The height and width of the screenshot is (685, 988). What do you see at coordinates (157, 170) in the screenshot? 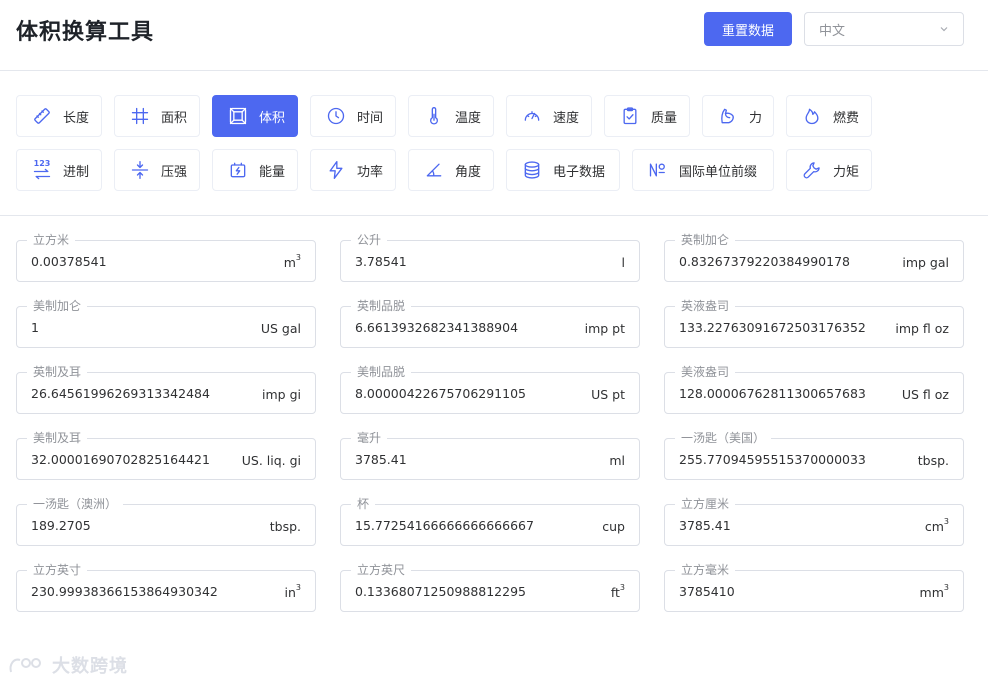
I see `tab-pressure: 压强` at bounding box center [157, 170].